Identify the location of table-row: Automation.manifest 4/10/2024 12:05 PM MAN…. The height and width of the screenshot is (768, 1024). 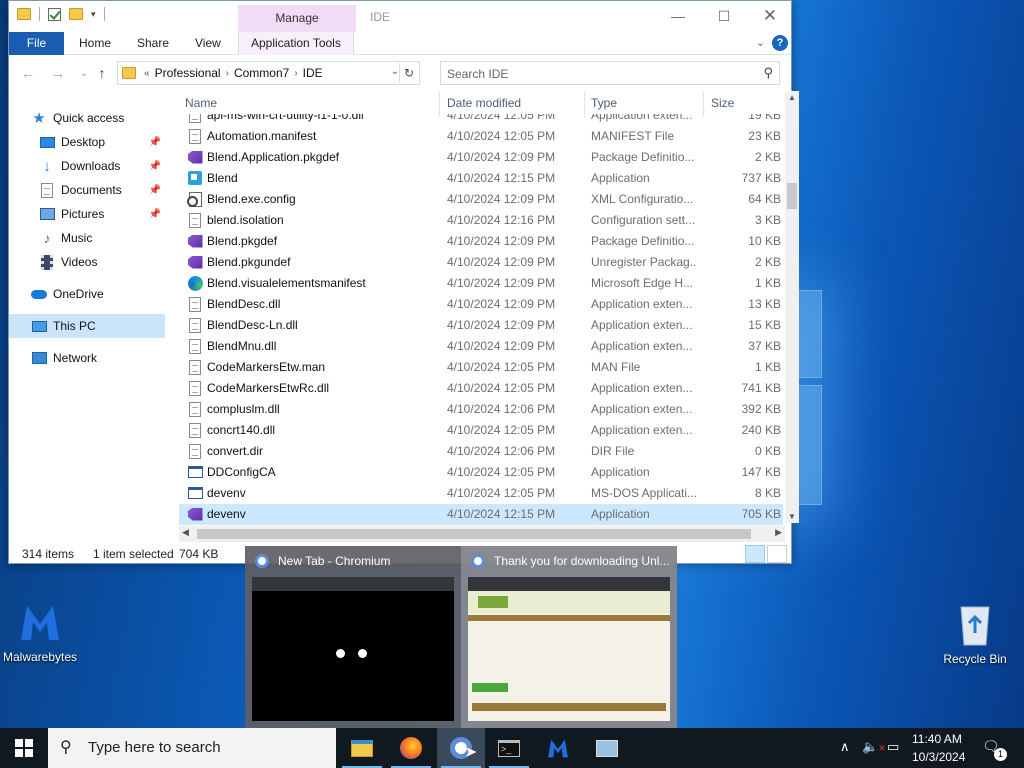
(481, 136).